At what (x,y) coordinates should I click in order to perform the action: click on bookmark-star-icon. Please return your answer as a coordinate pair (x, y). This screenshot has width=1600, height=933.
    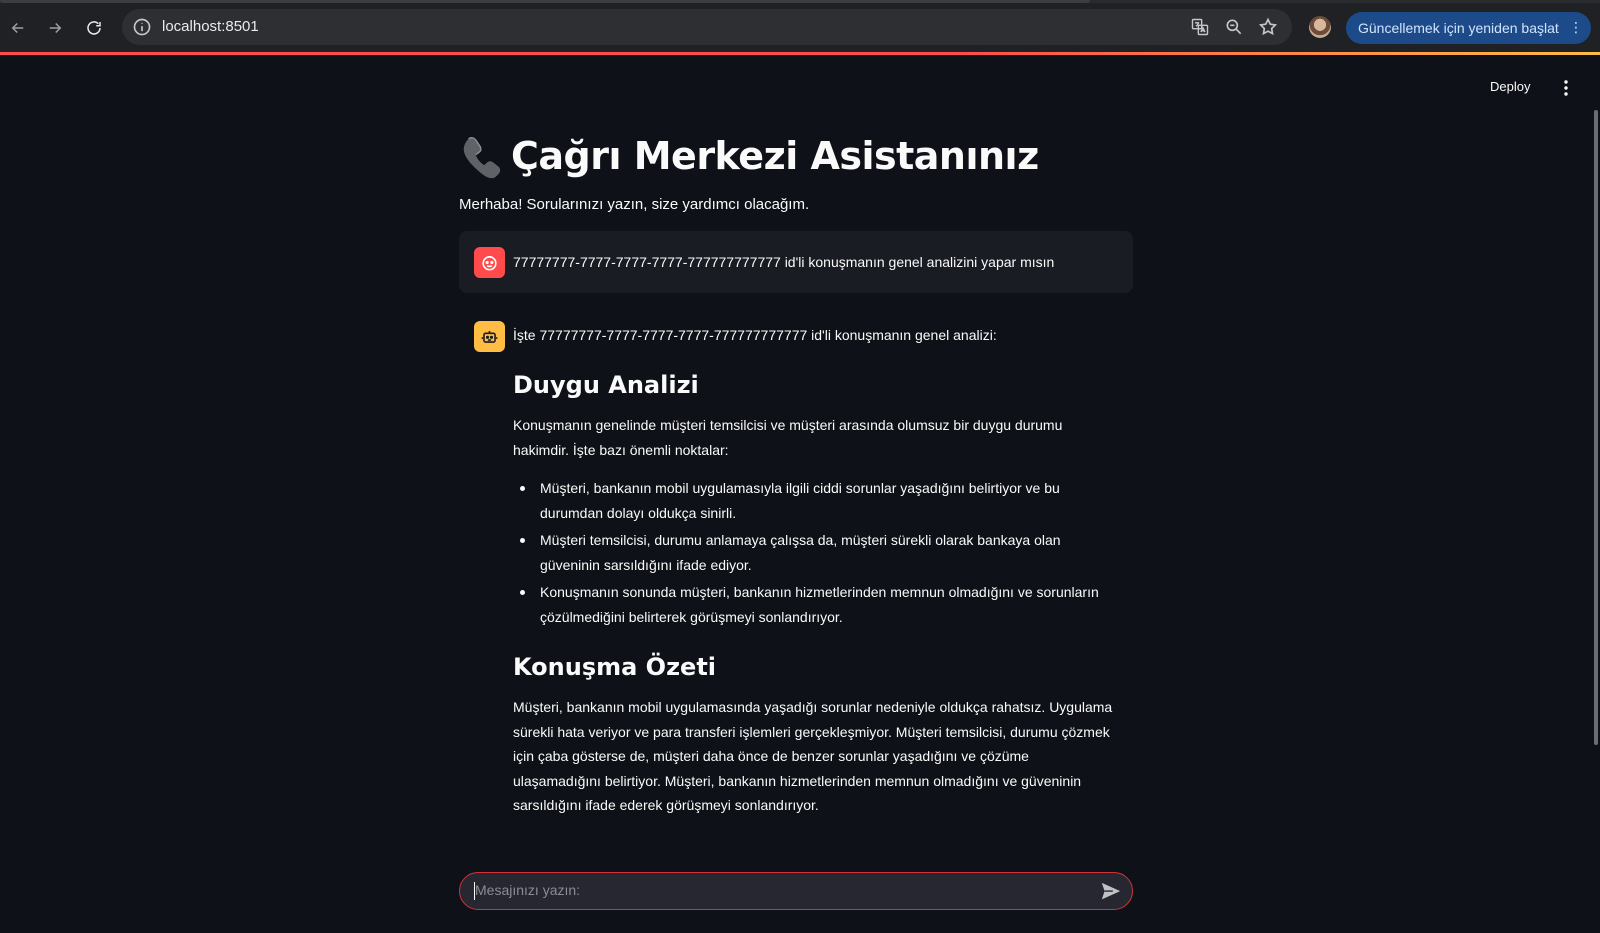
    Looking at the image, I should click on (1268, 27).